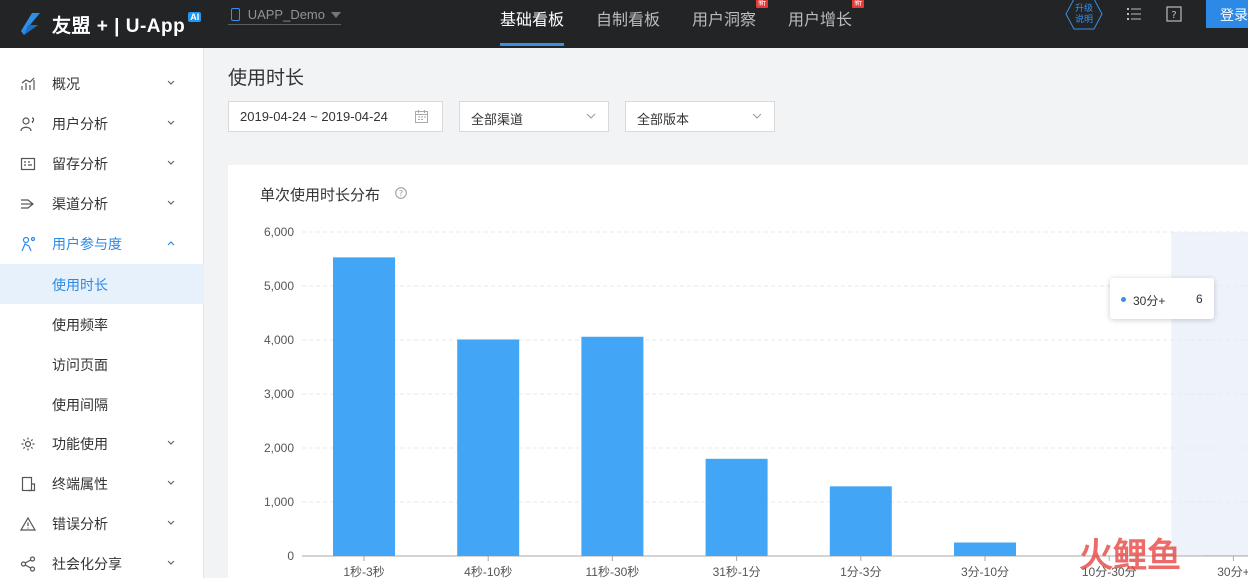 This screenshot has height=578, width=1248. I want to click on watermark-text: 火鲤鱼, so click(1130, 555).